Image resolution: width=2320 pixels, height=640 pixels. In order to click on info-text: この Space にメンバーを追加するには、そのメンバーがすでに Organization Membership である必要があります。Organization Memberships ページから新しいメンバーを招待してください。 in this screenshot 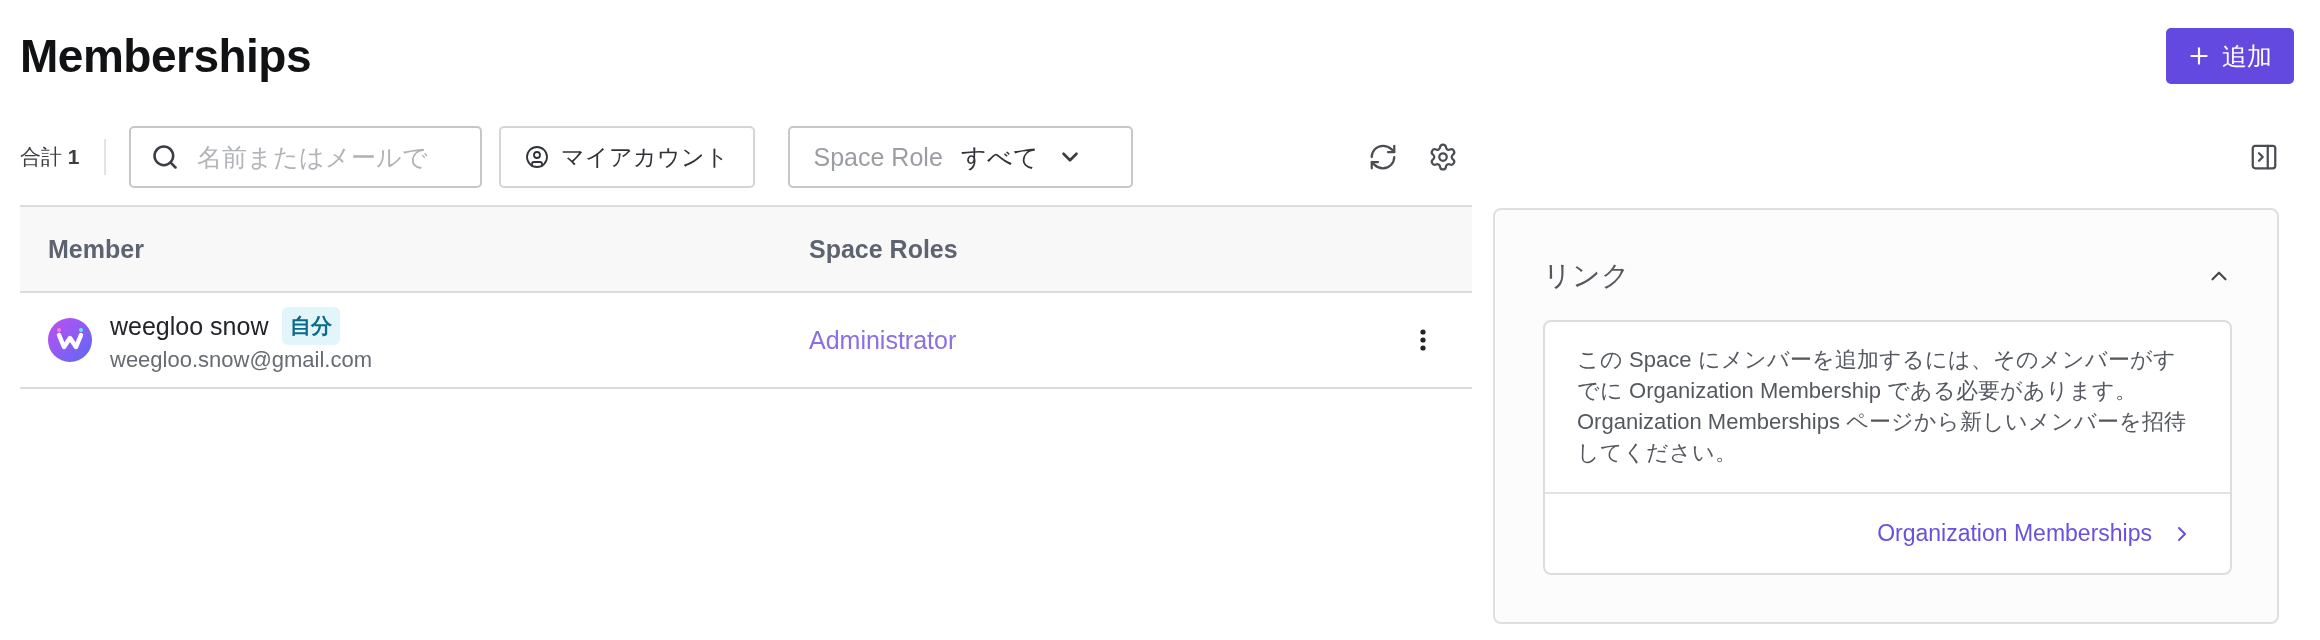, I will do `click(1887, 408)`.